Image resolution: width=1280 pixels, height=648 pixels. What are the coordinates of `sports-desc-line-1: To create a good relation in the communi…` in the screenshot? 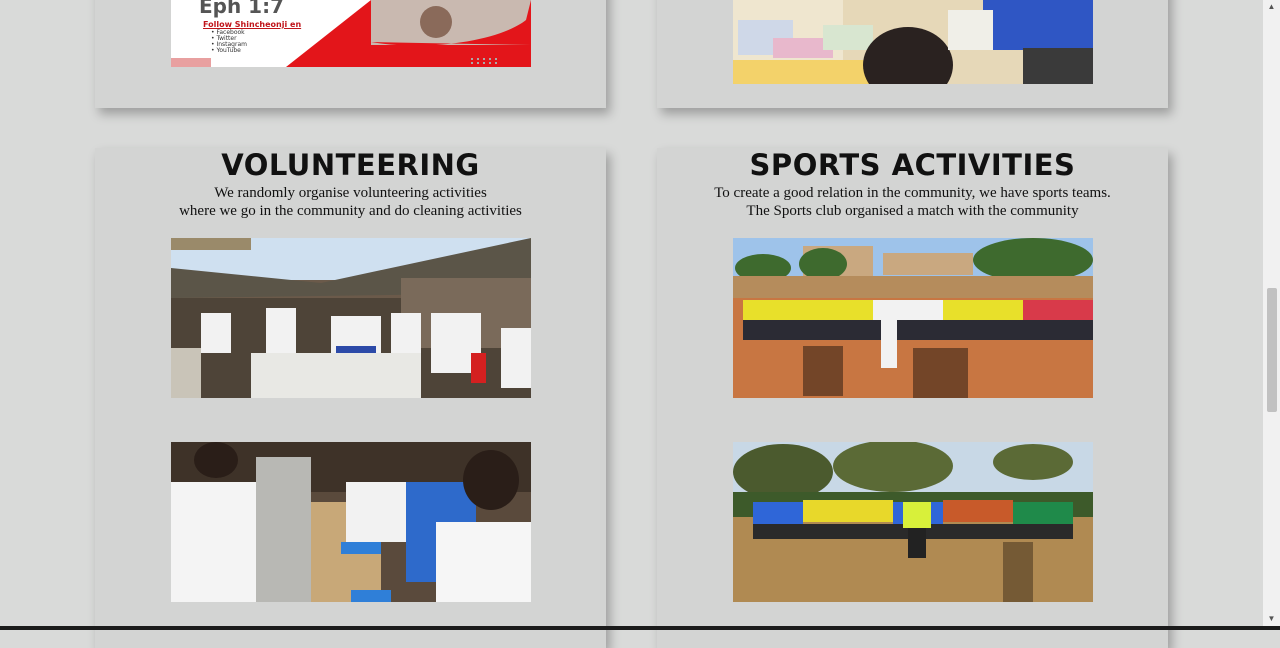 It's located at (912, 193).